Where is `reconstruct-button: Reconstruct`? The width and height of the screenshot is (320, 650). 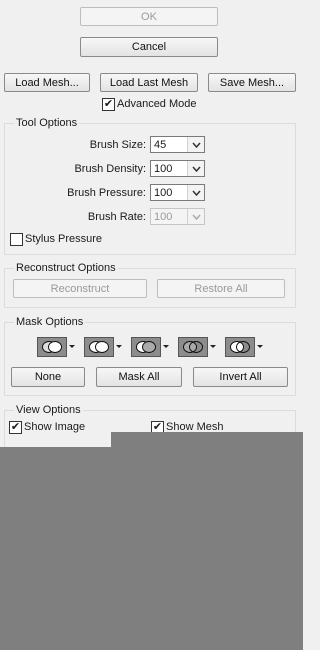 reconstruct-button: Reconstruct is located at coordinates (80, 288).